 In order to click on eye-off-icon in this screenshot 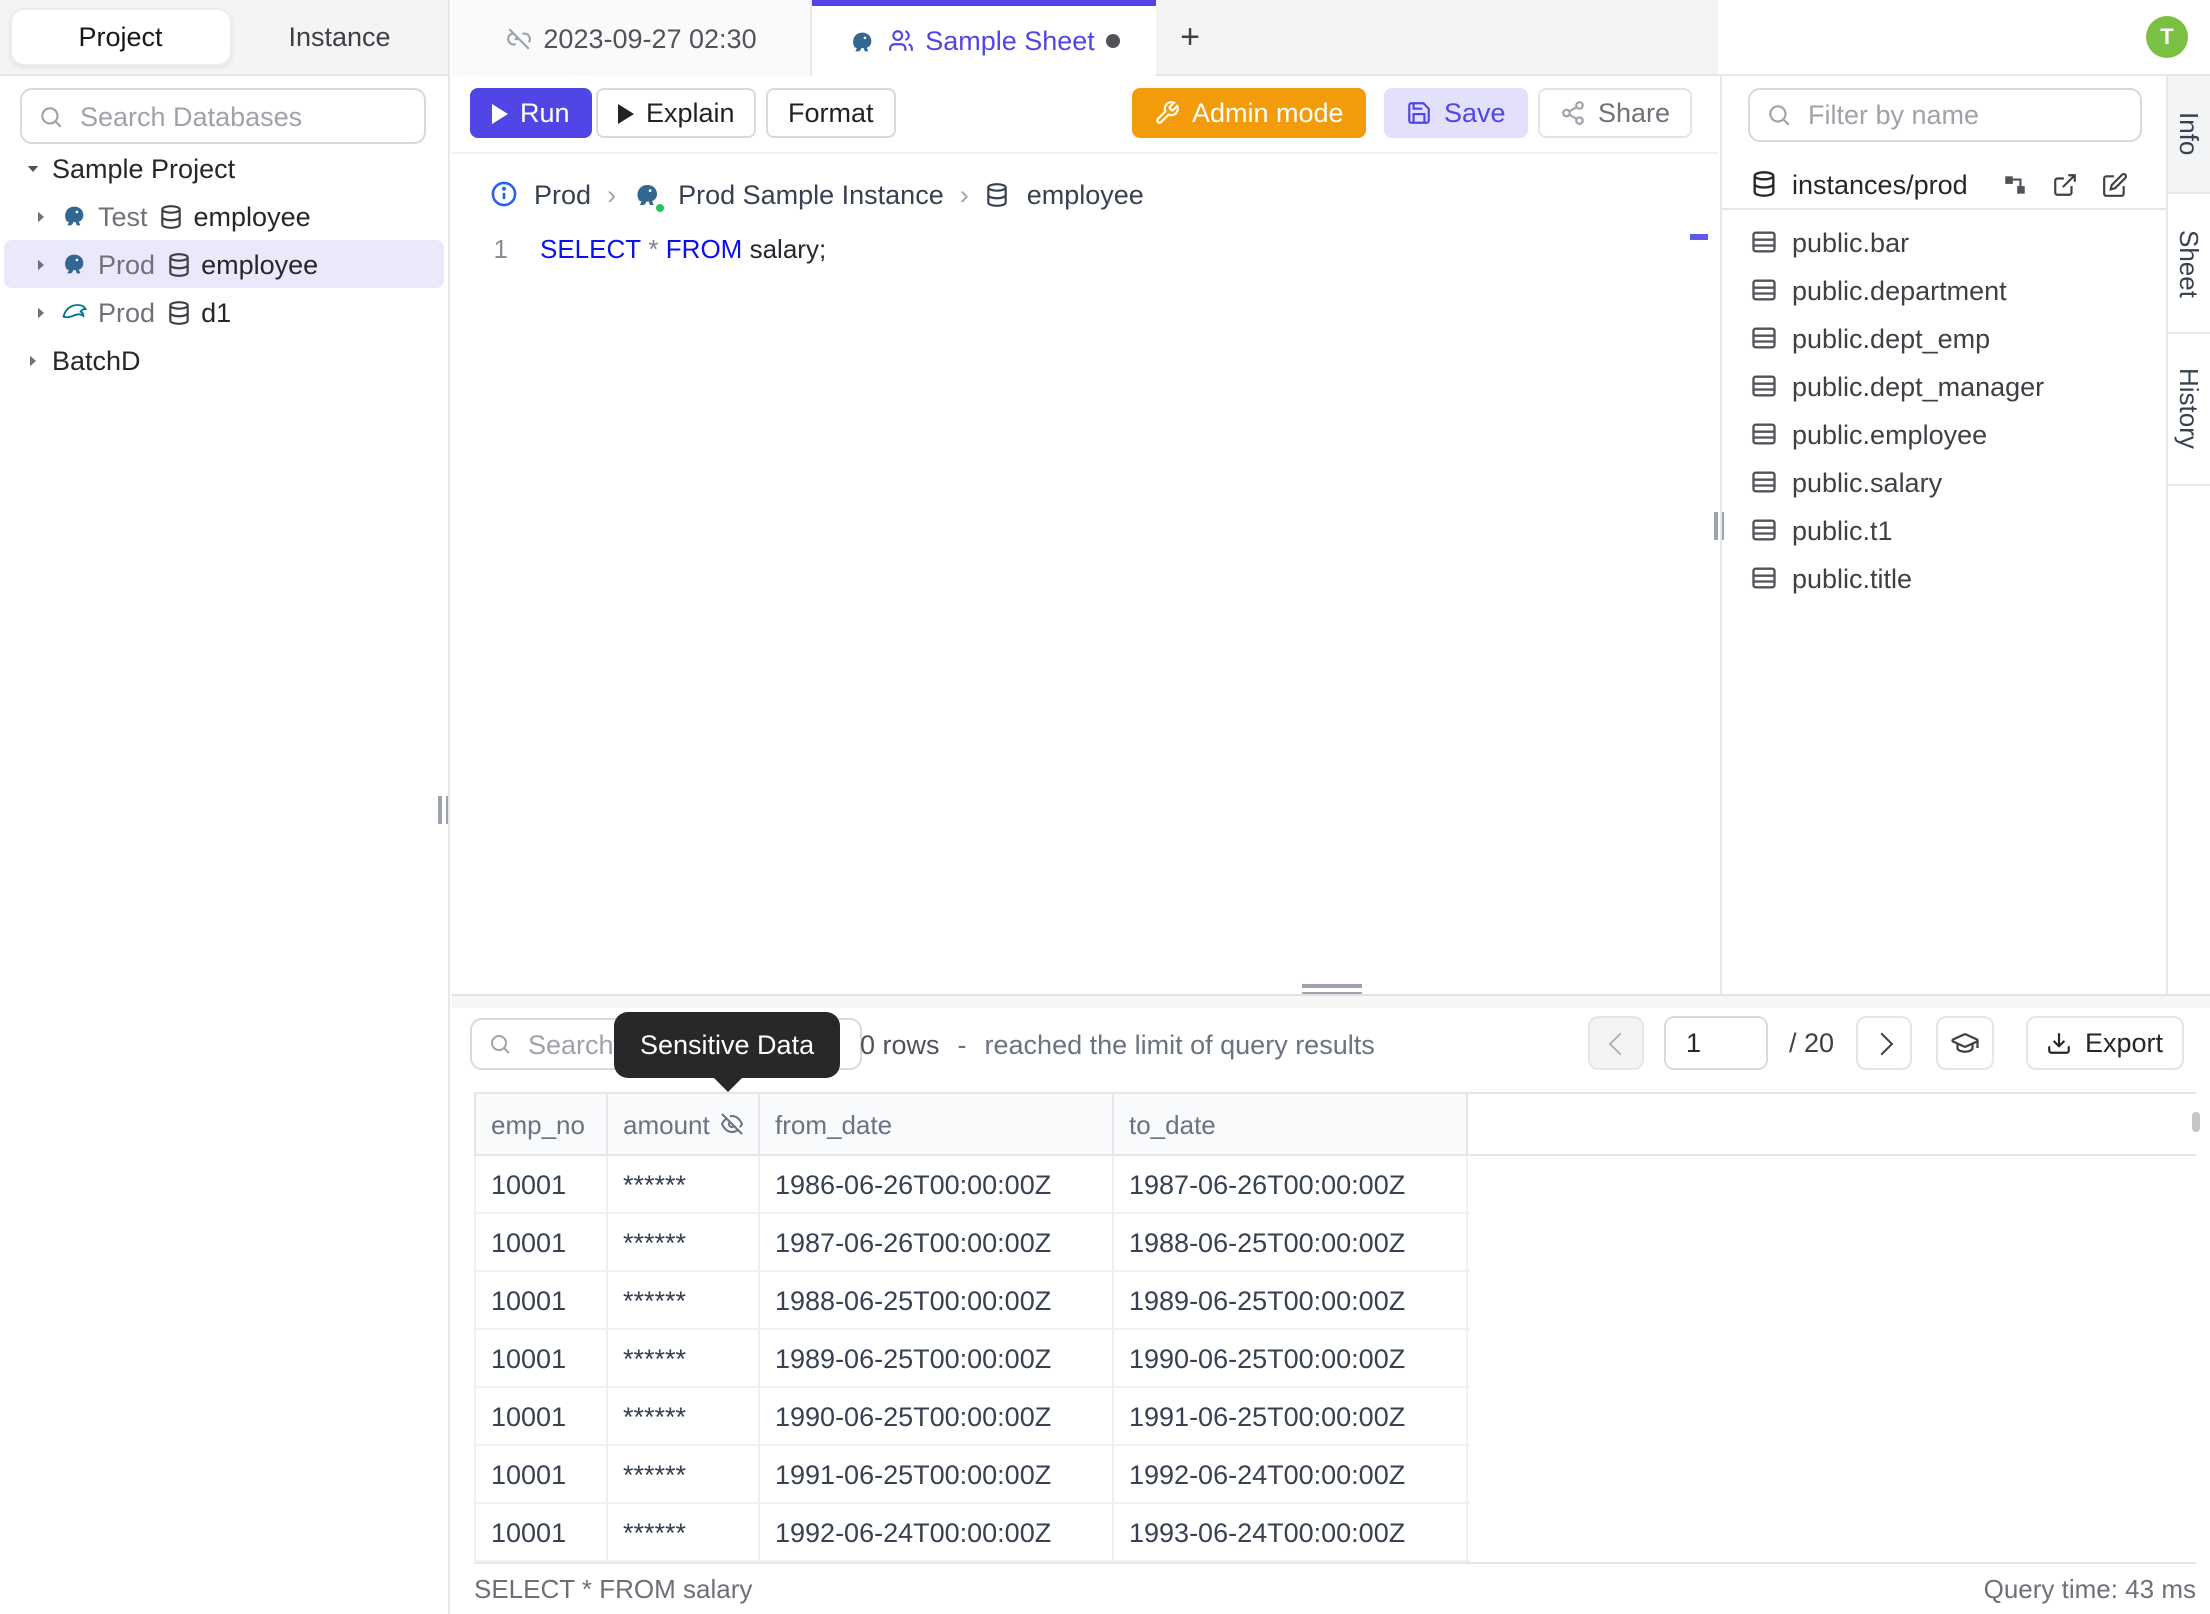, I will do `click(732, 1124)`.